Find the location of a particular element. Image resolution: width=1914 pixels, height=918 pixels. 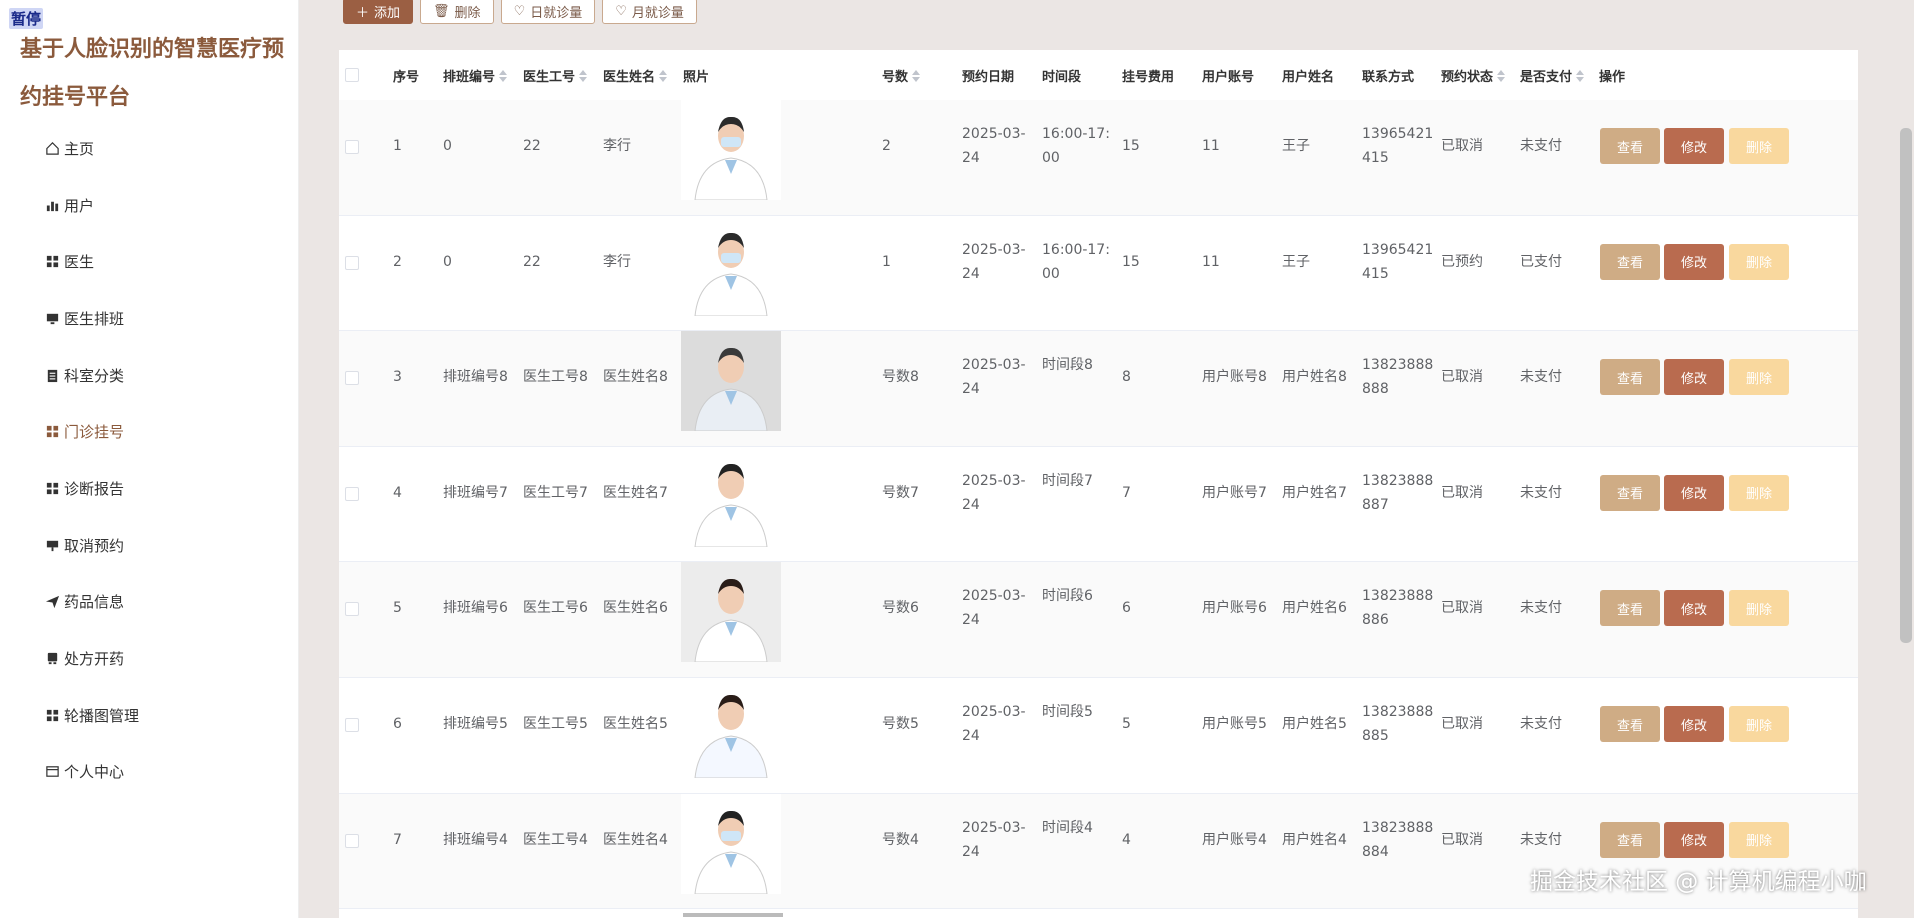

sidebar-item-4: 医生排班 is located at coordinates (149, 318).